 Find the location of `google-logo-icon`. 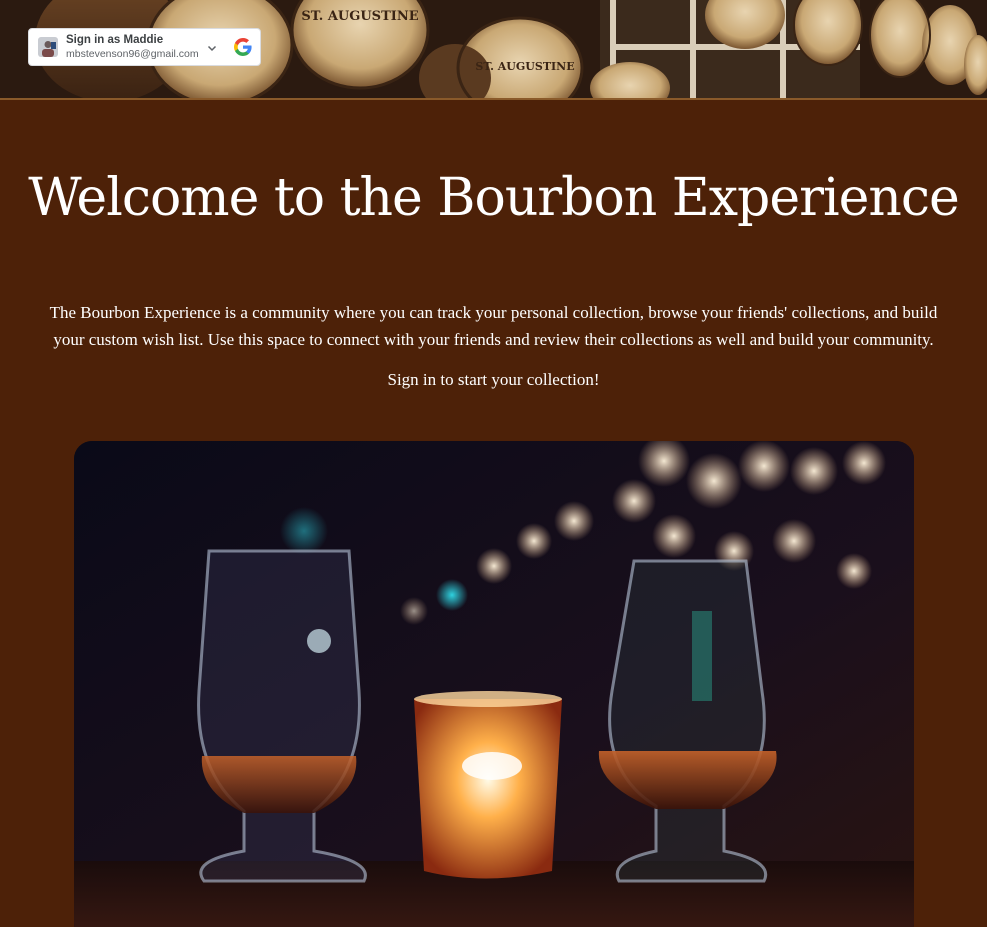

google-logo-icon is located at coordinates (243, 47).